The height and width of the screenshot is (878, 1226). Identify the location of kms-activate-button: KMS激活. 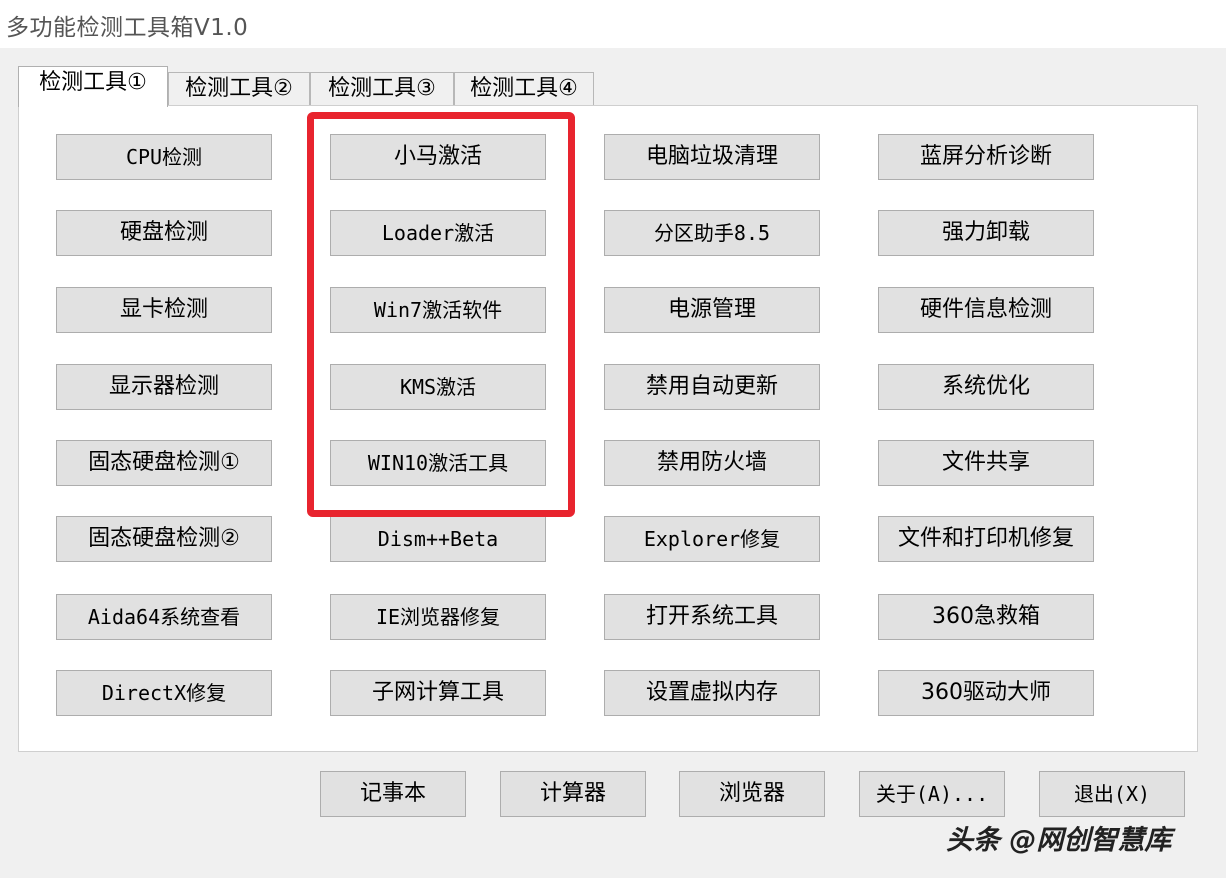
(438, 387).